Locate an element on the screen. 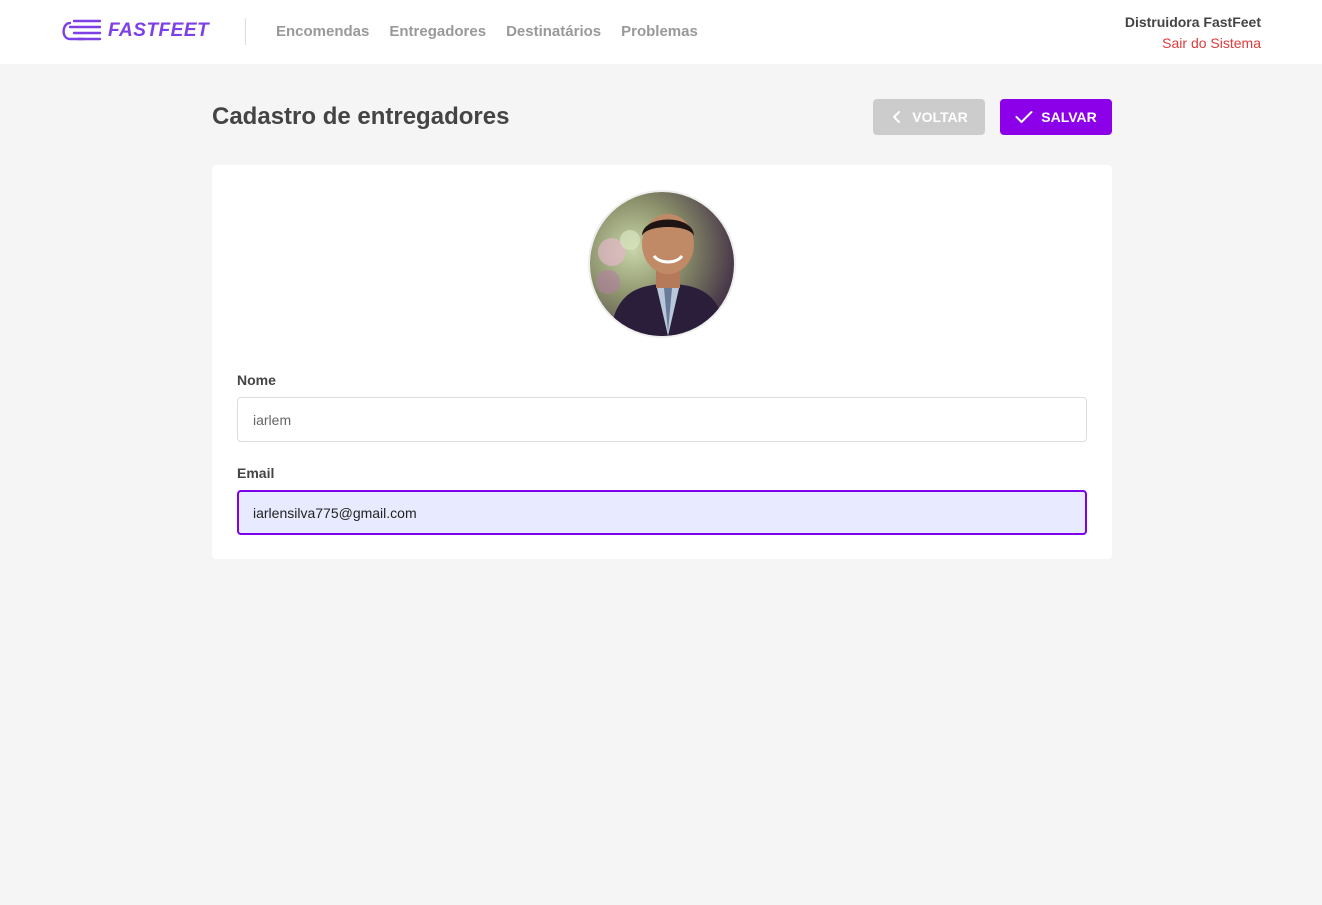 This screenshot has width=1322, height=905. email-input is located at coordinates (662, 512).